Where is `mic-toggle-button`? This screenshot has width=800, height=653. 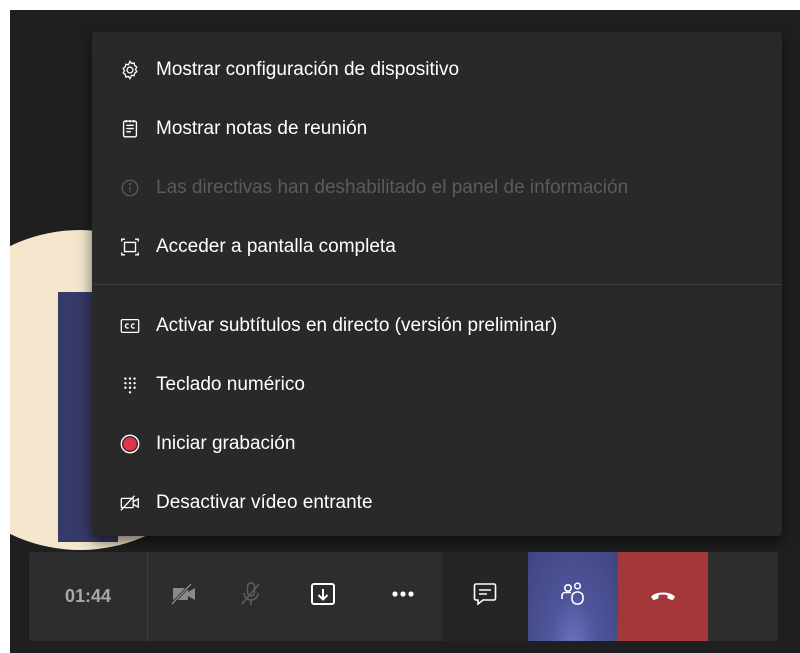 mic-toggle-button is located at coordinates (251, 596).